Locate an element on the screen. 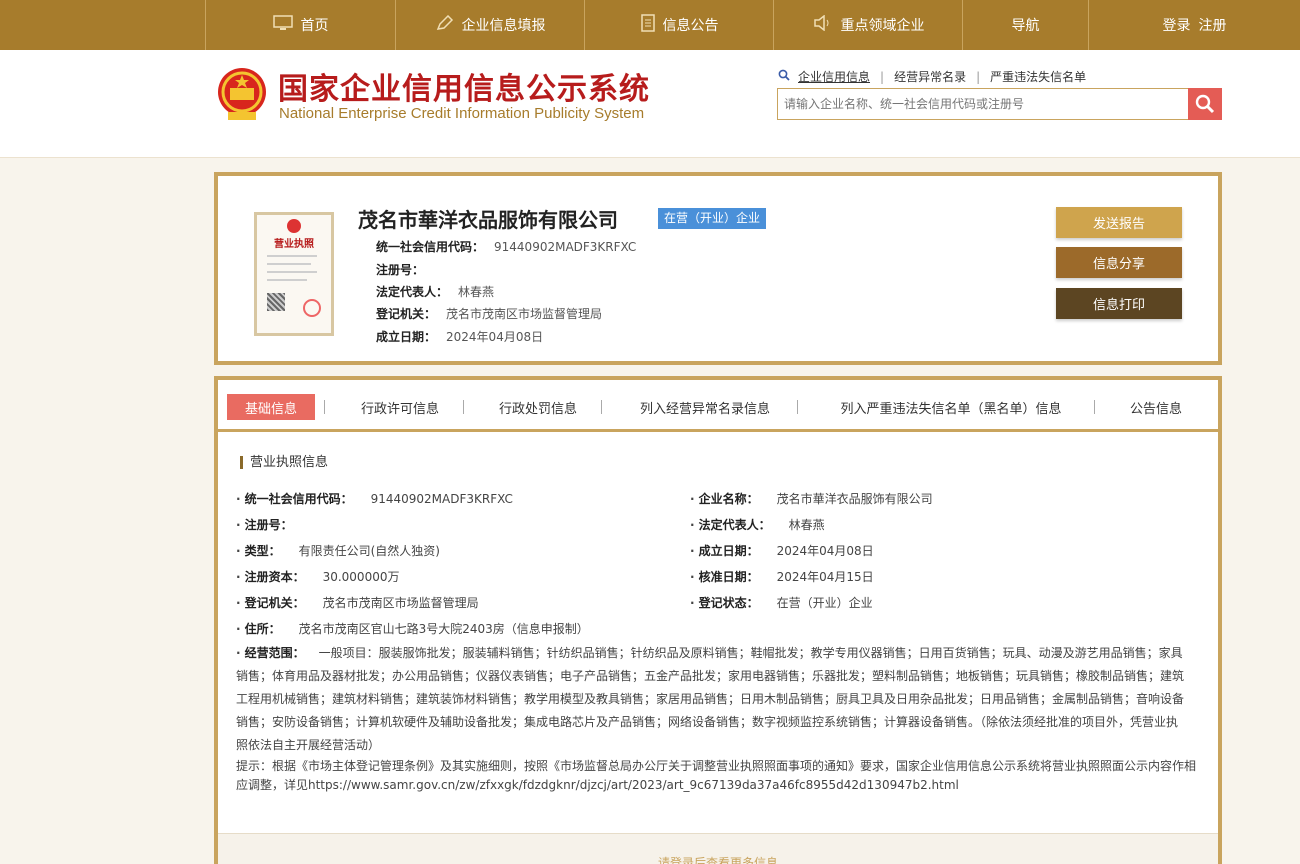 Image resolution: width=1300 pixels, height=864 pixels. login-more-strip: 请登录后查看更多信息 is located at coordinates (718, 848).